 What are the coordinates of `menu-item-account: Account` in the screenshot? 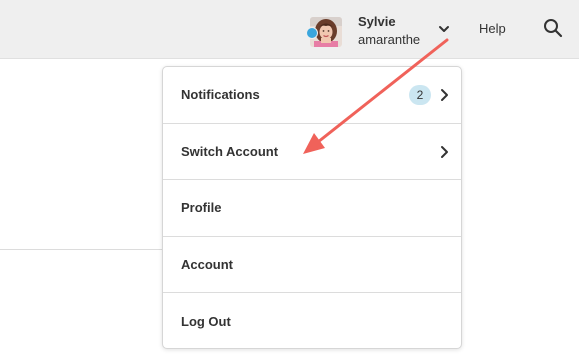 It's located at (312, 265).